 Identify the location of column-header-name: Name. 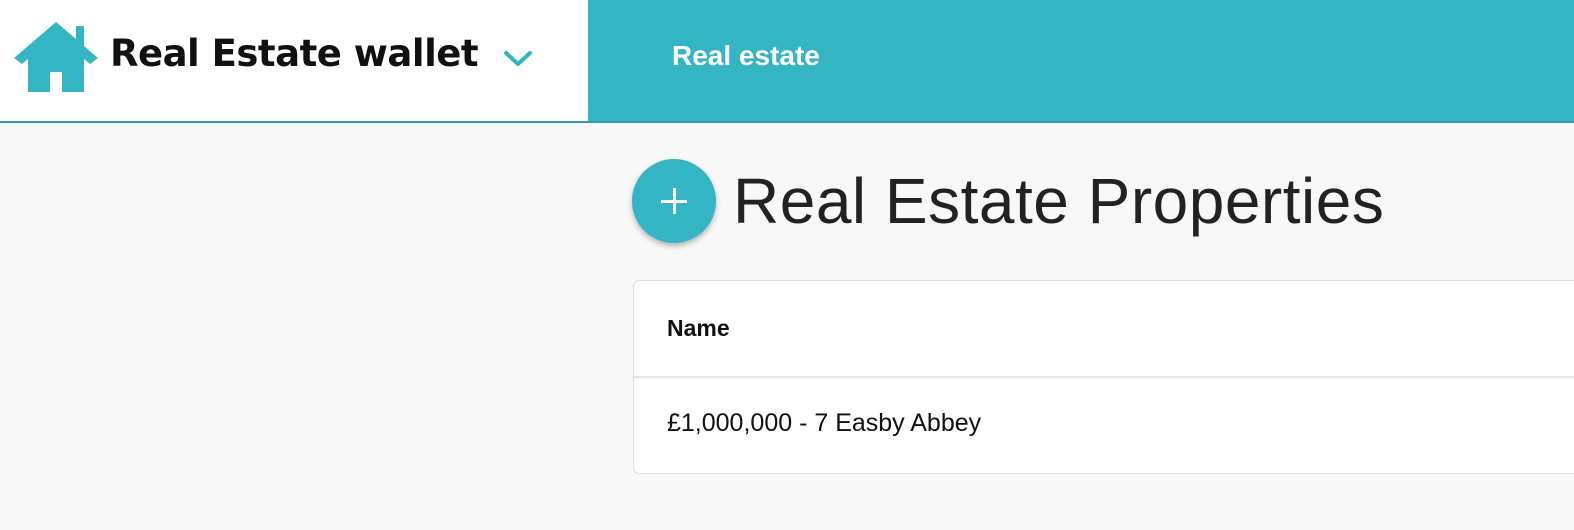
(698, 328).